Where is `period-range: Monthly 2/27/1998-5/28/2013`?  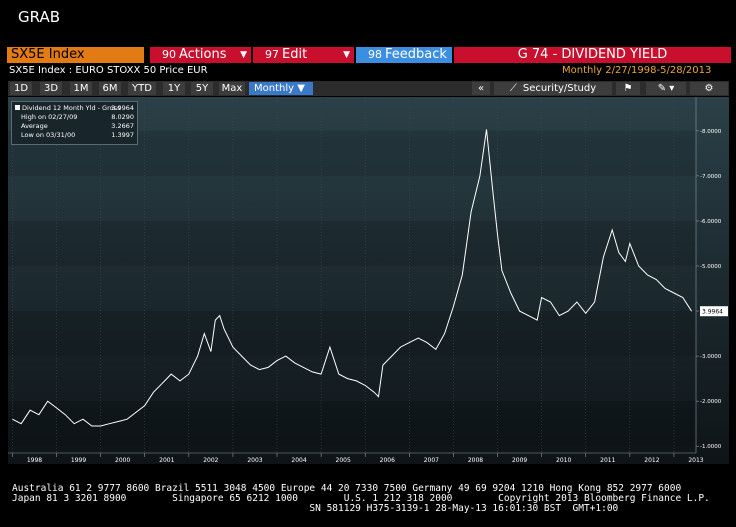
period-range: Monthly 2/27/1998-5/28/2013 is located at coordinates (637, 70).